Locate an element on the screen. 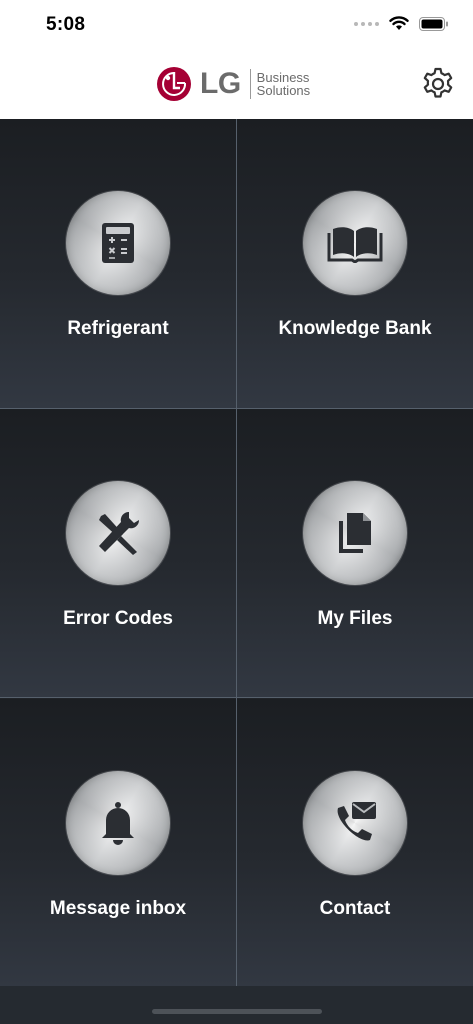 The height and width of the screenshot is (1024, 473). logo-wordmark: LG is located at coordinates (220, 83).